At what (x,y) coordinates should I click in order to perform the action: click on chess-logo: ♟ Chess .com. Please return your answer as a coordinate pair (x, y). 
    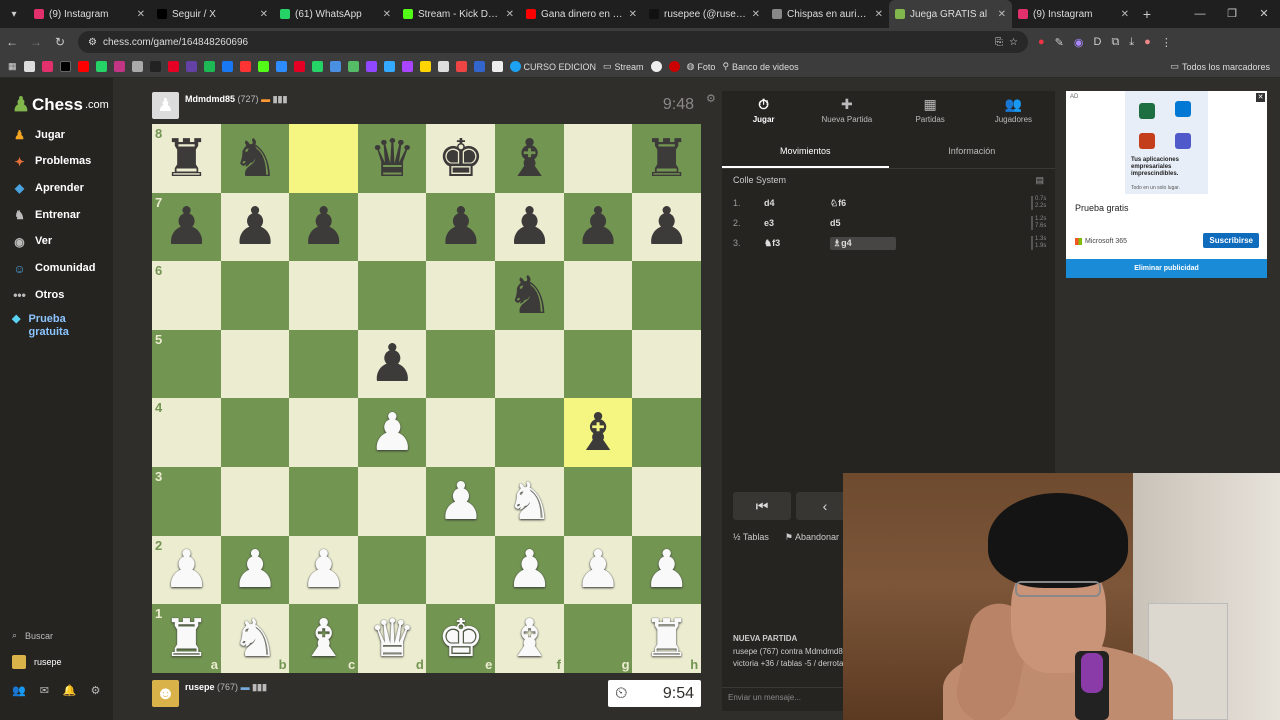
    Looking at the image, I should click on (60, 104).